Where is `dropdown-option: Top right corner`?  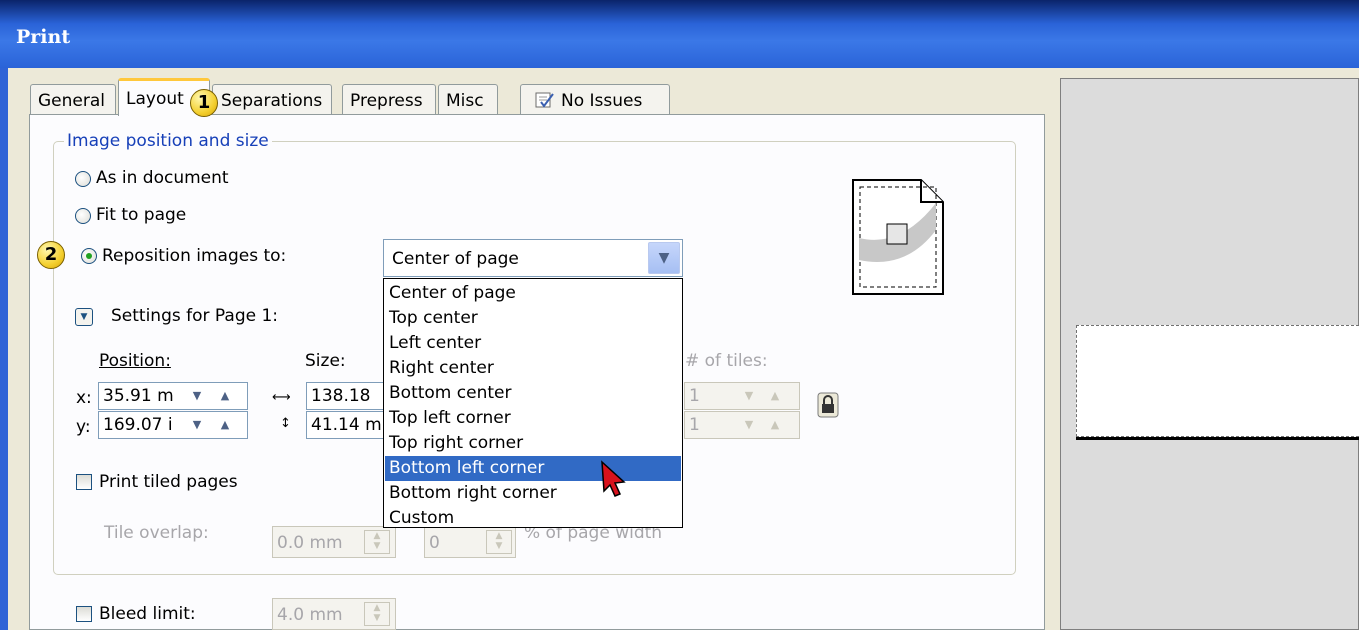 dropdown-option: Top right corner is located at coordinates (533, 443).